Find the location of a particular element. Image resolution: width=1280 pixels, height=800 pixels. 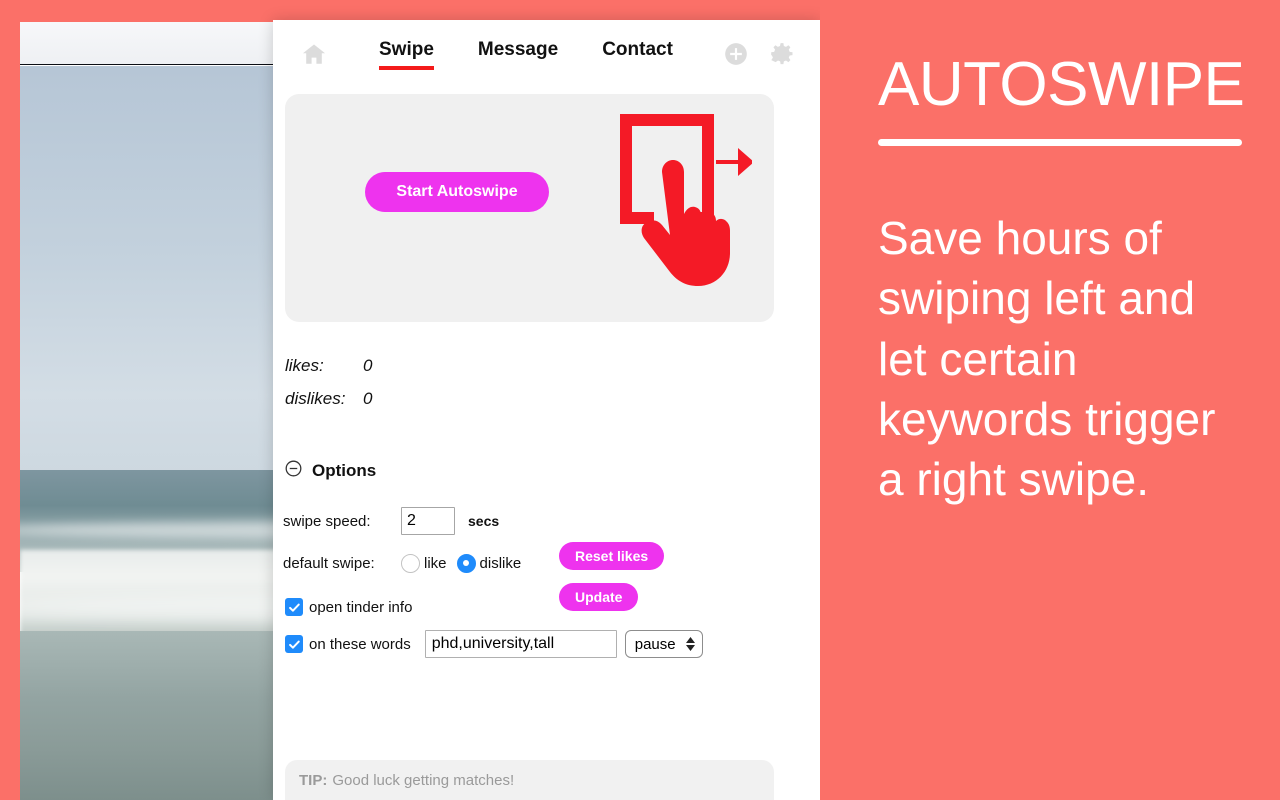

extension-navbar: Swipe Message Contact is located at coordinates (546, 54).